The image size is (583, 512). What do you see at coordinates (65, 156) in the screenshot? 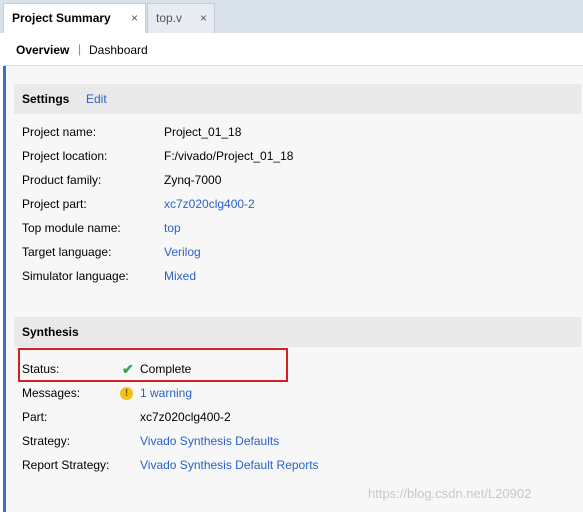
I see `row-label: Project location:` at bounding box center [65, 156].